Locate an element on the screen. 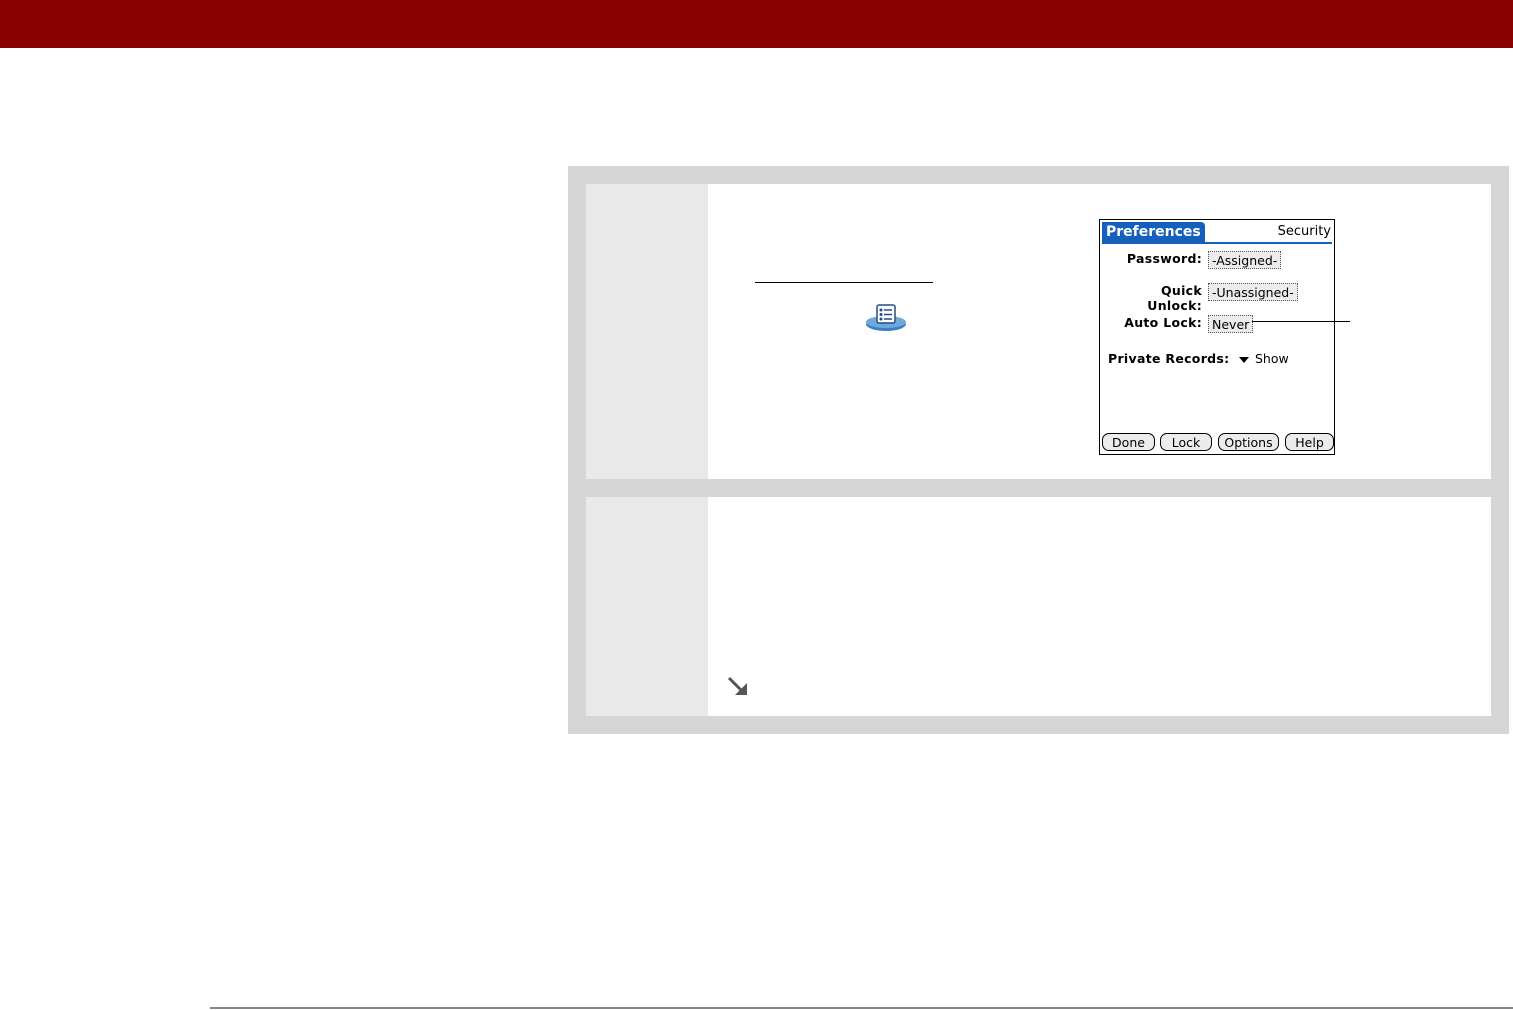 This screenshot has height=1010, width=1513. quick-unlock-selector: -Unassigned- is located at coordinates (1253, 292).